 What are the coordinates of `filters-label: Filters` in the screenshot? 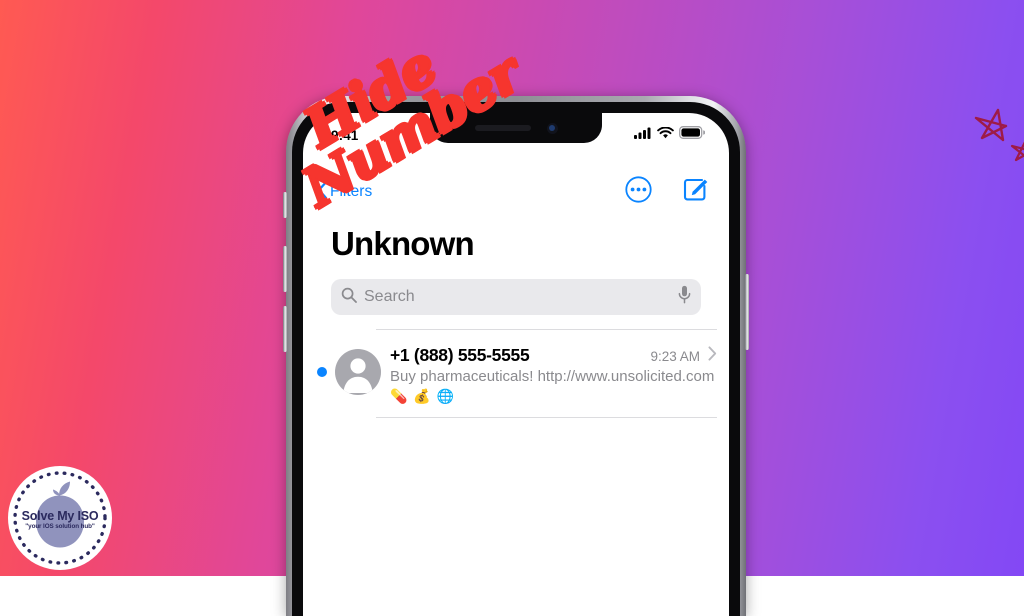 It's located at (351, 191).